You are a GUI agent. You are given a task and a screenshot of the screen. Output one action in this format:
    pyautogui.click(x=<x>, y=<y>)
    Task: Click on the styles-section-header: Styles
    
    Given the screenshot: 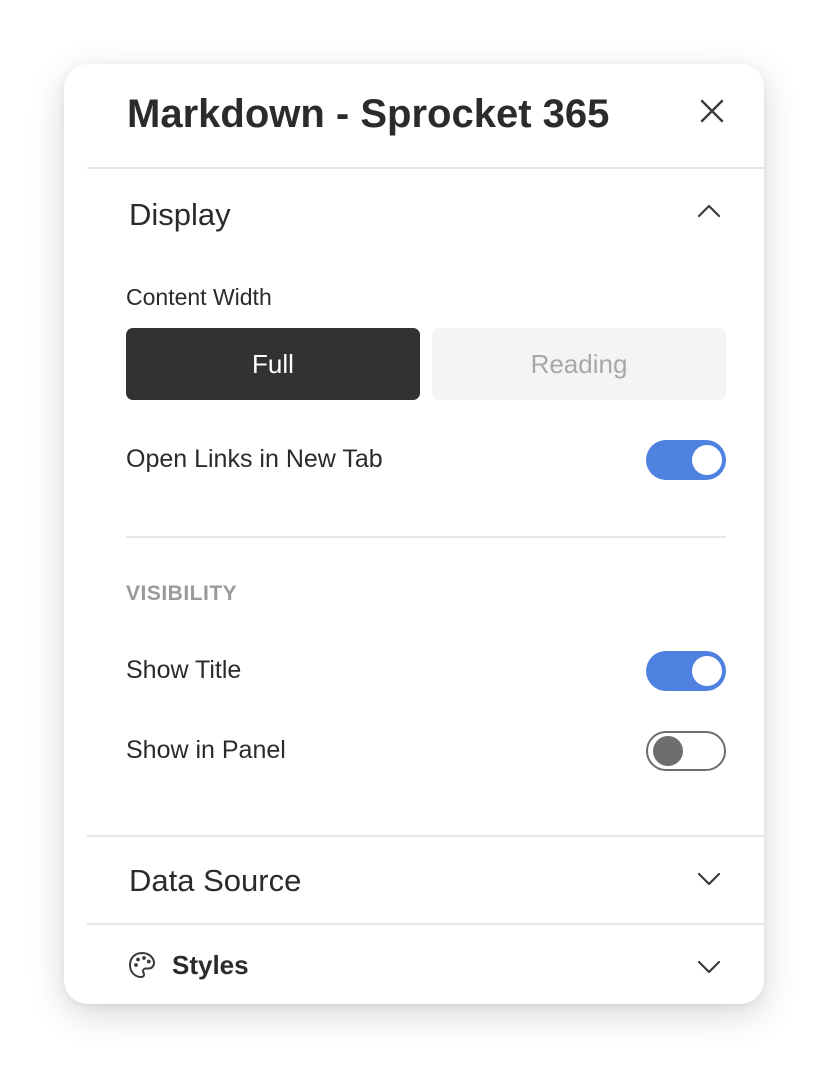 What is the action you would take?
    pyautogui.click(x=425, y=964)
    